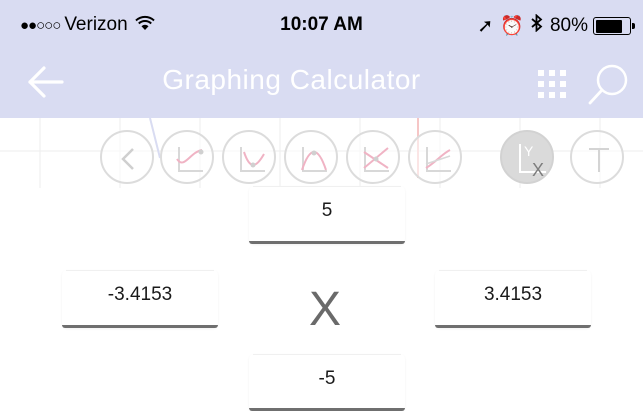 The width and height of the screenshot is (643, 411). I want to click on y-max-field: 5, so click(327, 215).